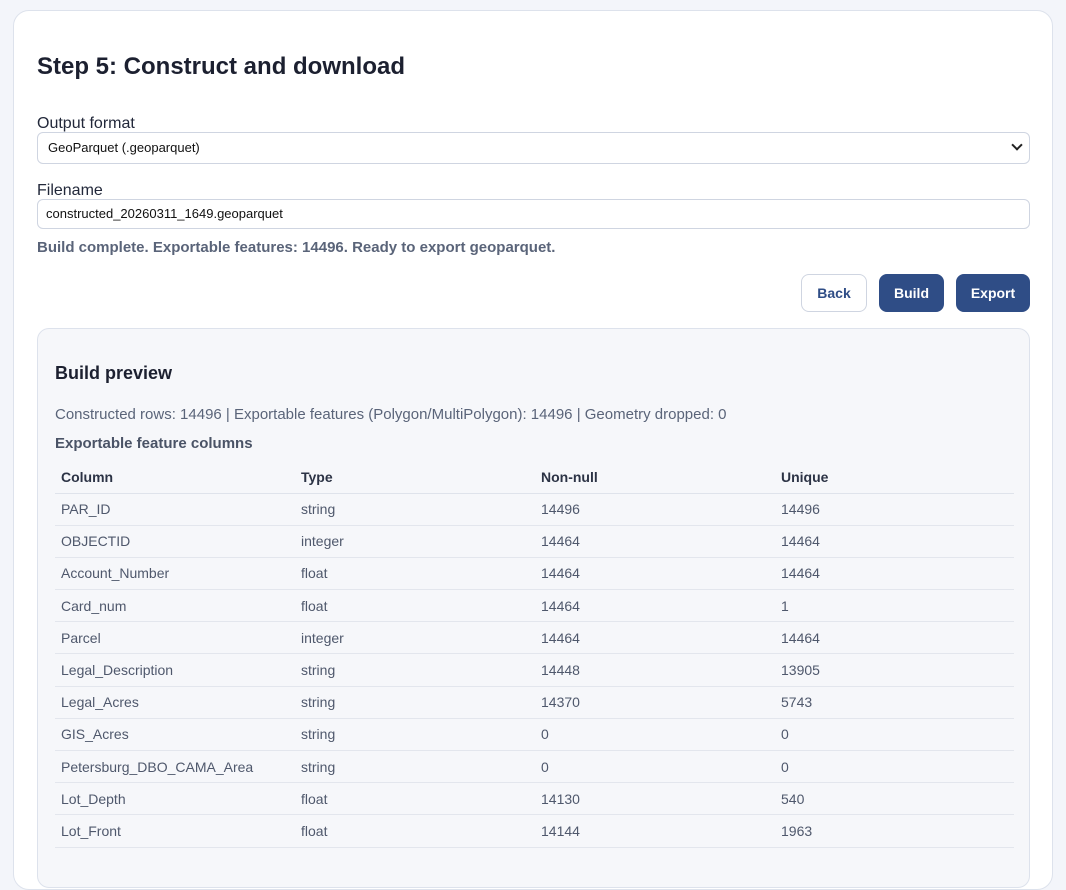  I want to click on output-format-value: GeoParquet (.geoparquet), so click(124, 147).